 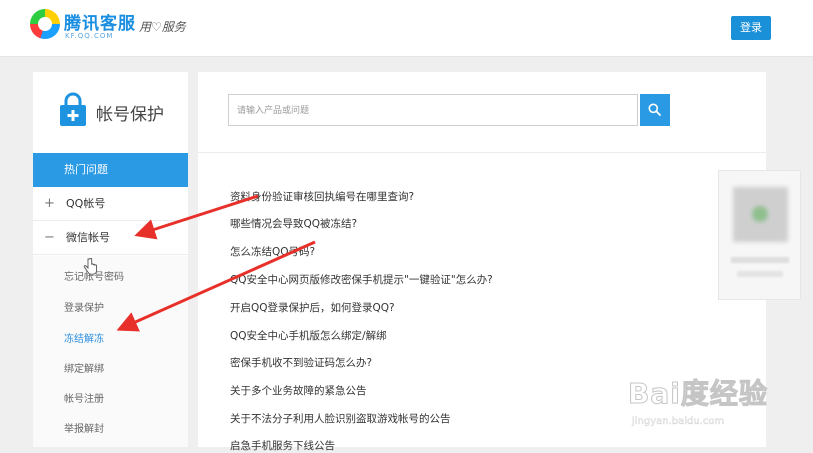 What do you see at coordinates (110, 170) in the screenshot?
I see `sidebar-item-hot-questions: 热门问题` at bounding box center [110, 170].